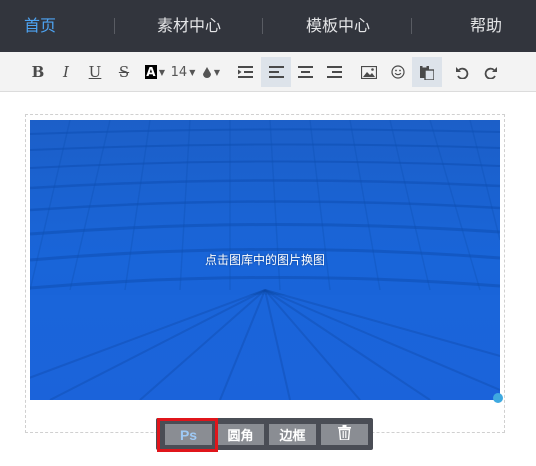 This screenshot has width=536, height=466. I want to click on delete-image-button, so click(344, 434).